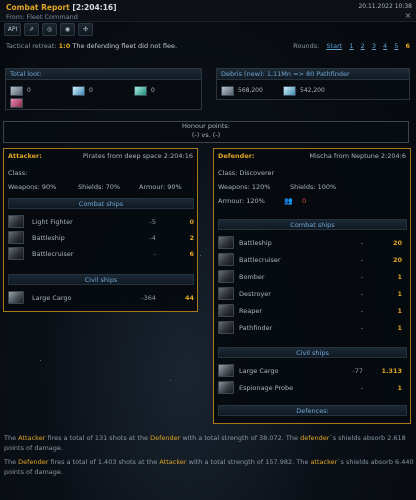  Describe the element at coordinates (159, 91) in the screenshot. I see `loot-deuterium: 0` at that location.